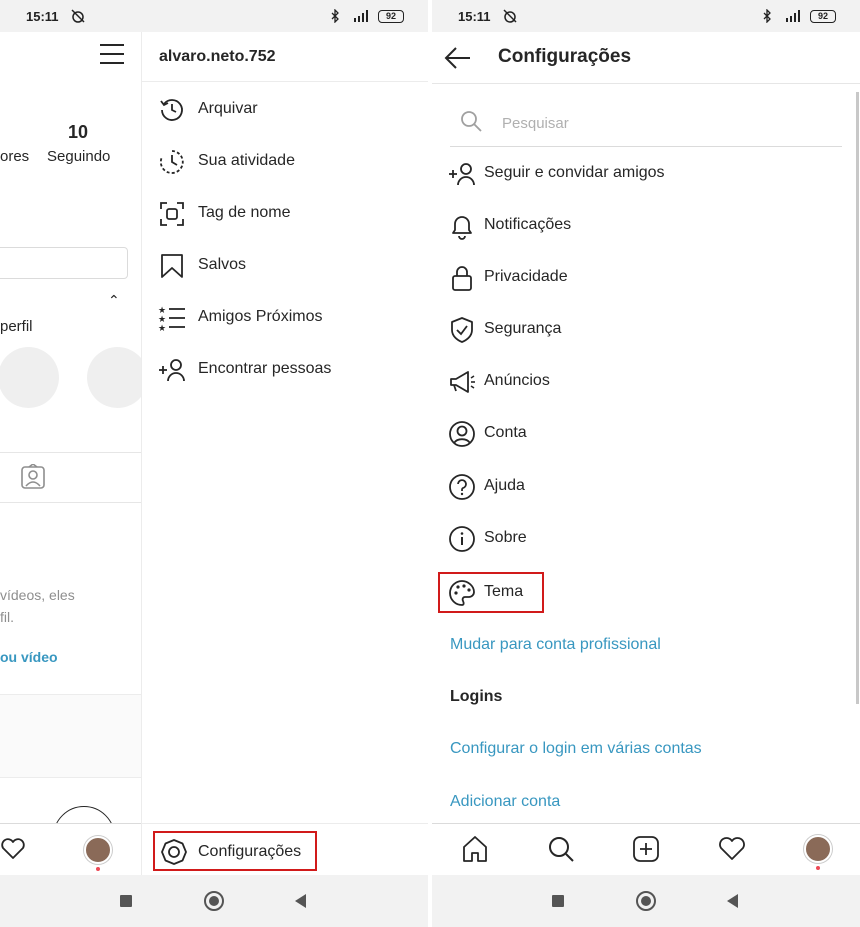  I want to click on new-post-icon, so click(646, 849).